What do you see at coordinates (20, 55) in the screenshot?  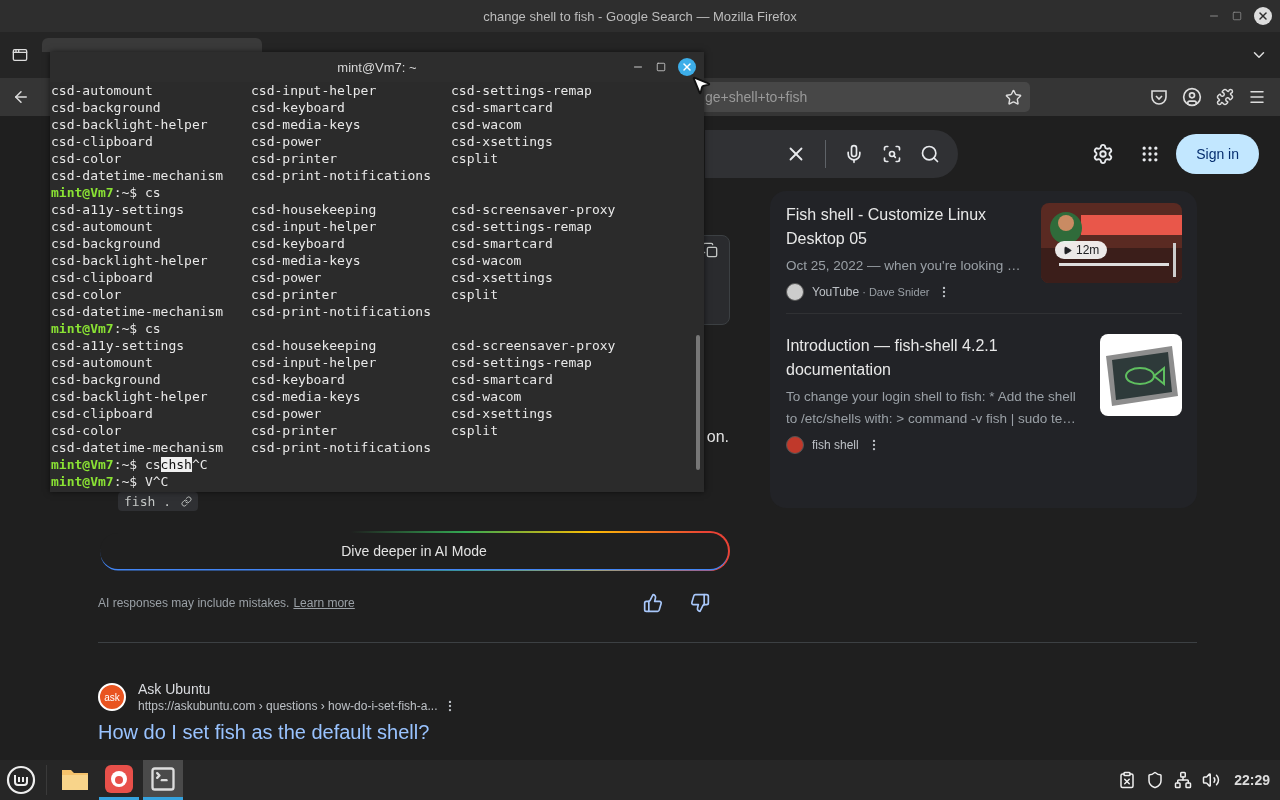 I see `tab-list-icon` at bounding box center [20, 55].